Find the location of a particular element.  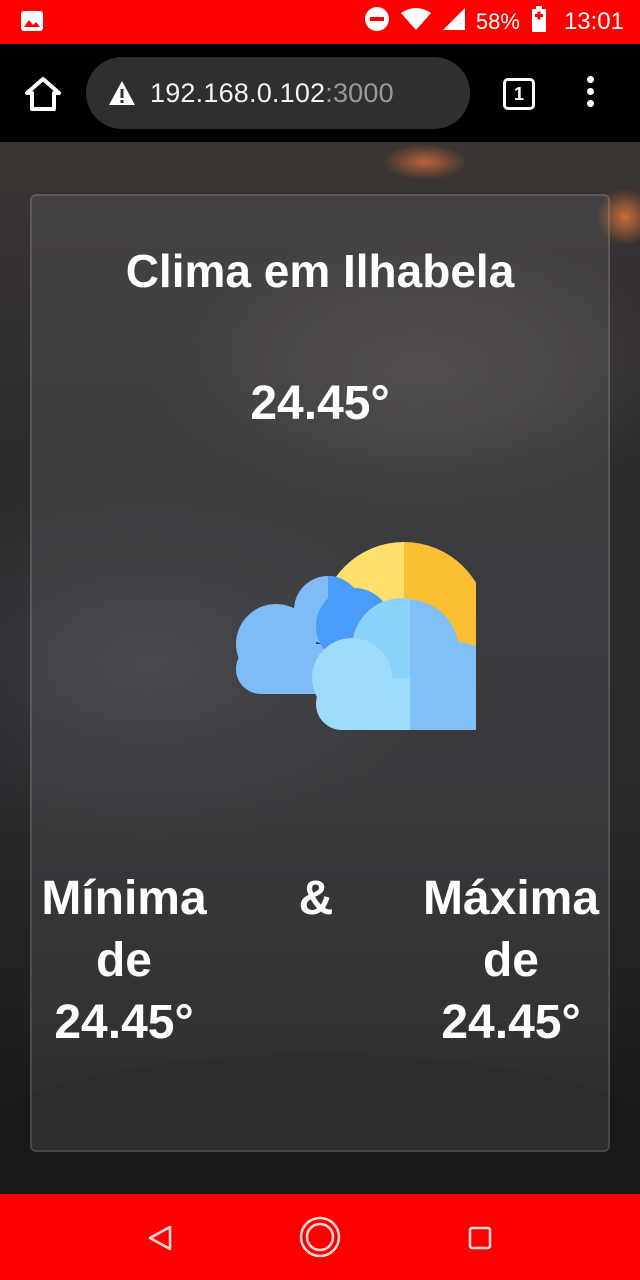

menu-icon is located at coordinates (590, 92).